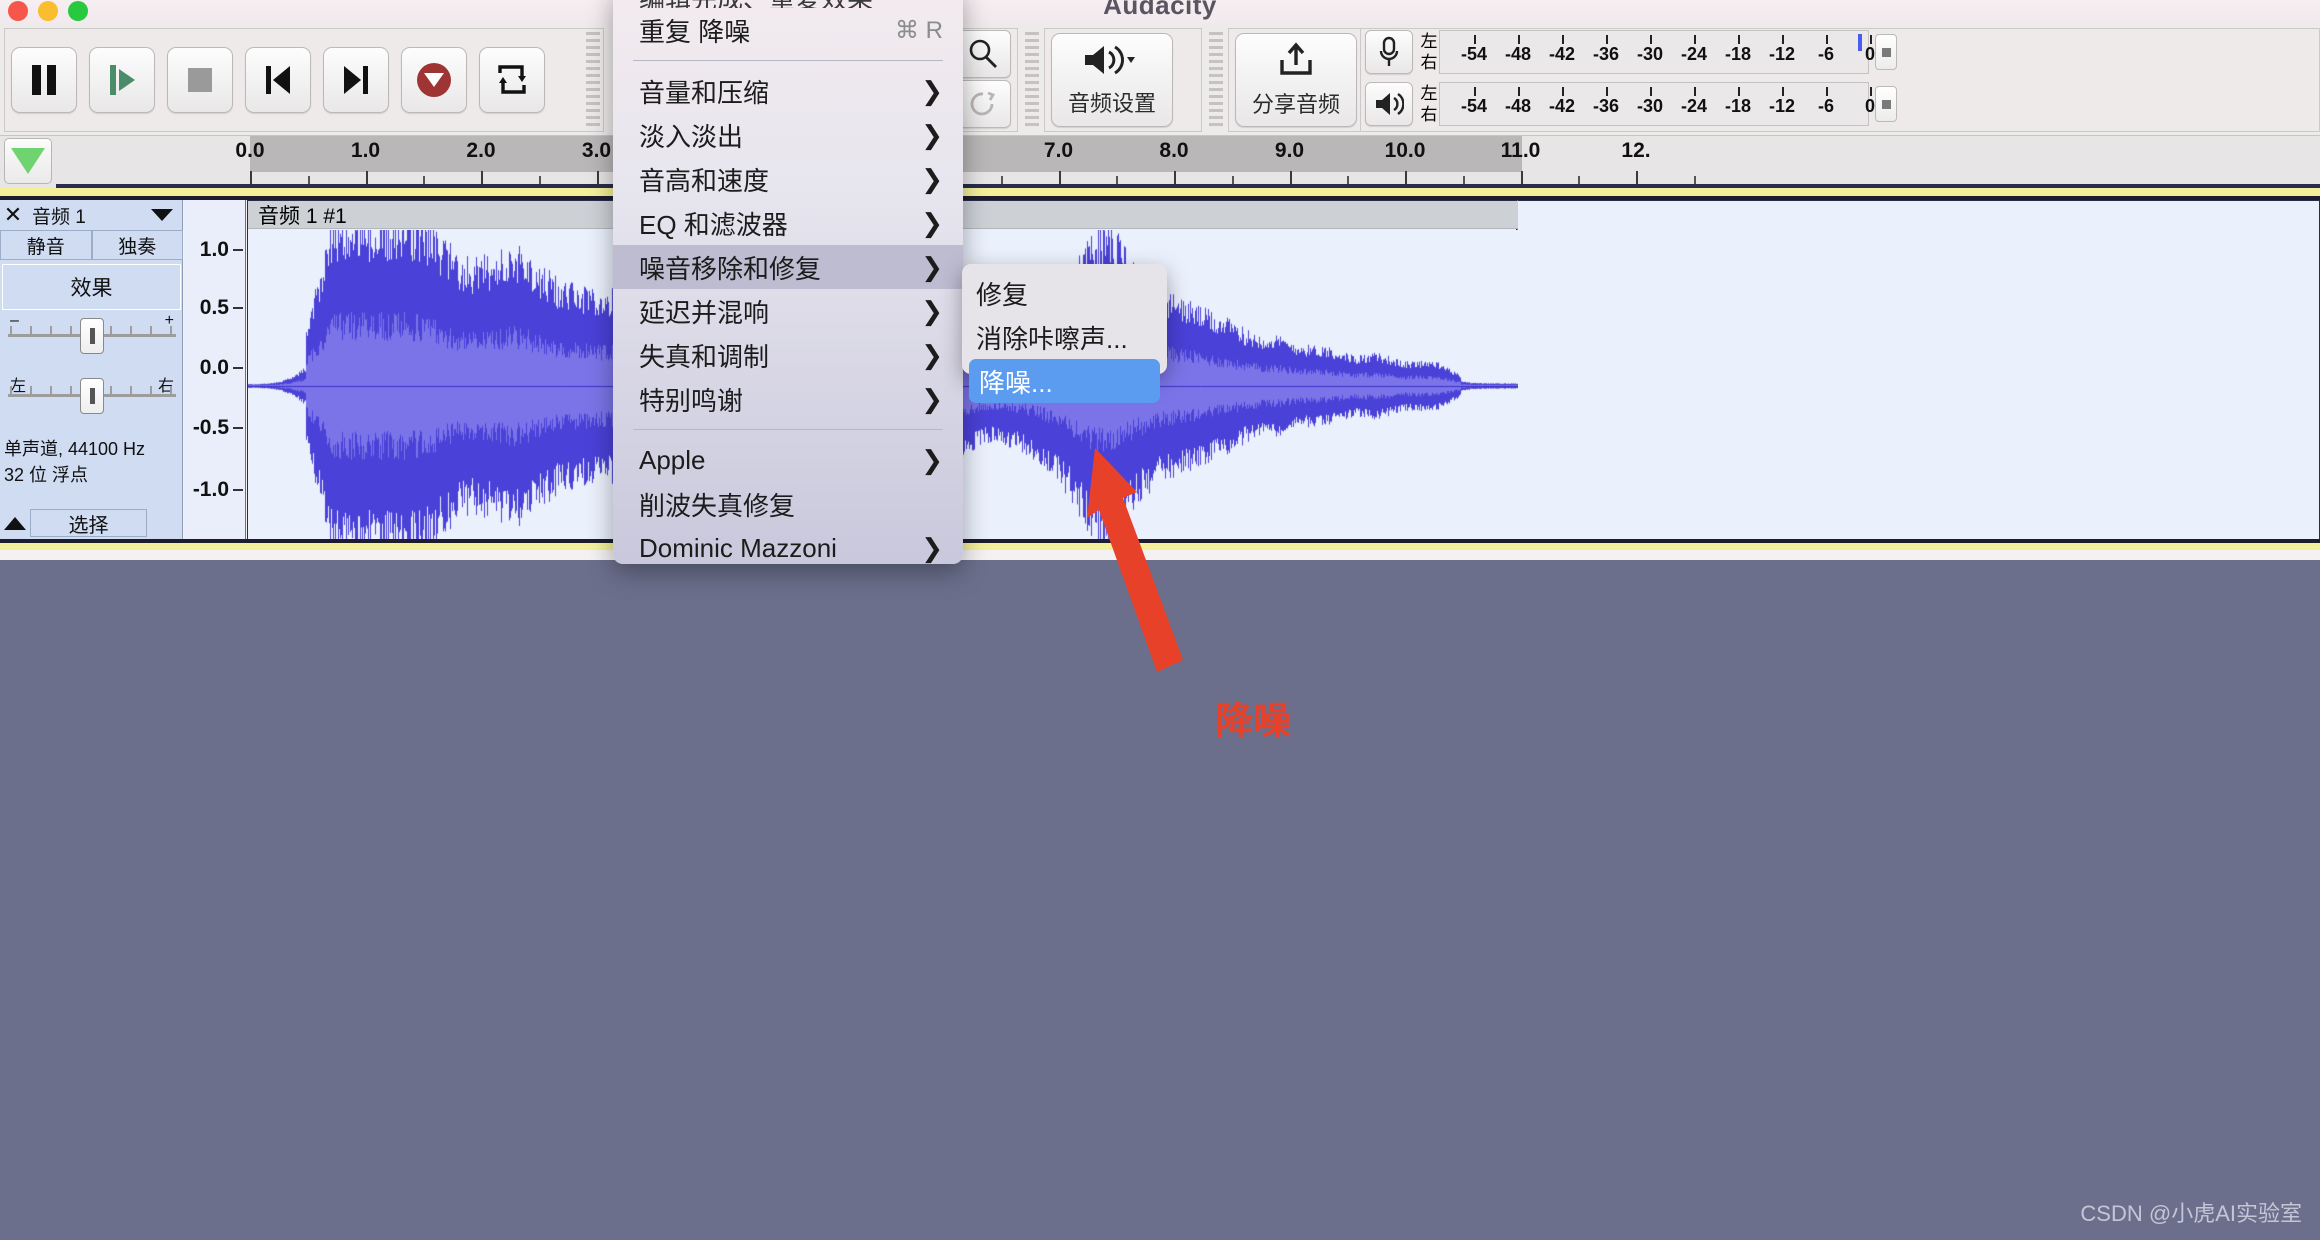 This screenshot has width=2320, height=1240. What do you see at coordinates (13, 214) in the screenshot?
I see `close-icon: ✕` at bounding box center [13, 214].